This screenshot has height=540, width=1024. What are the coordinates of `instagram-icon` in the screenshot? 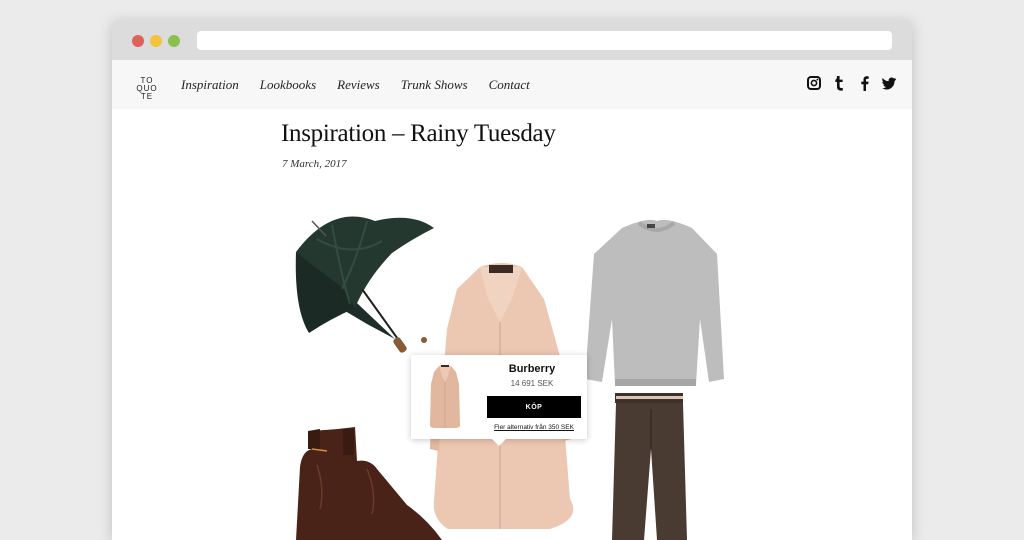 It's located at (814, 83).